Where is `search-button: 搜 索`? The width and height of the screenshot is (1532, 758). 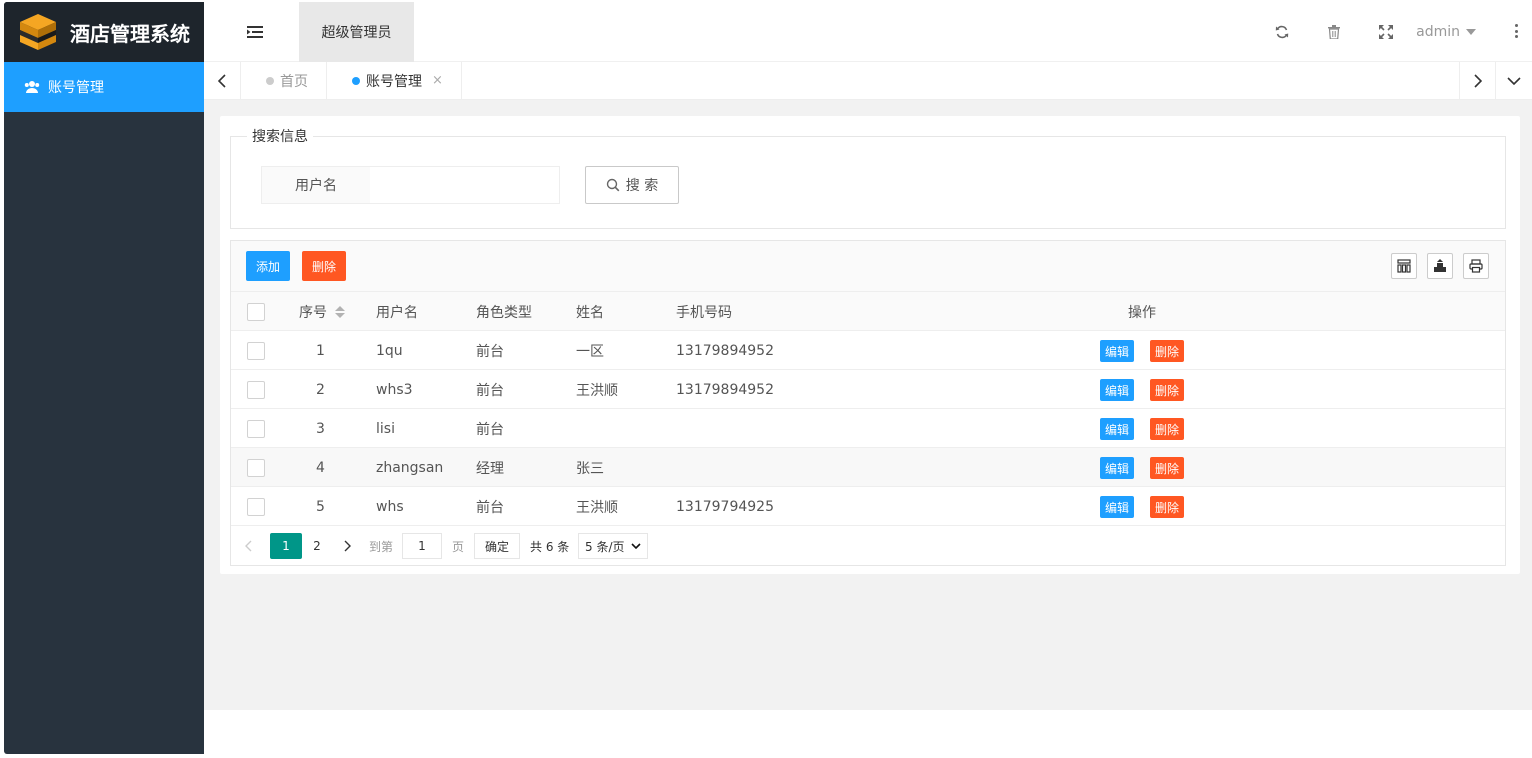 search-button: 搜 索 is located at coordinates (632, 185).